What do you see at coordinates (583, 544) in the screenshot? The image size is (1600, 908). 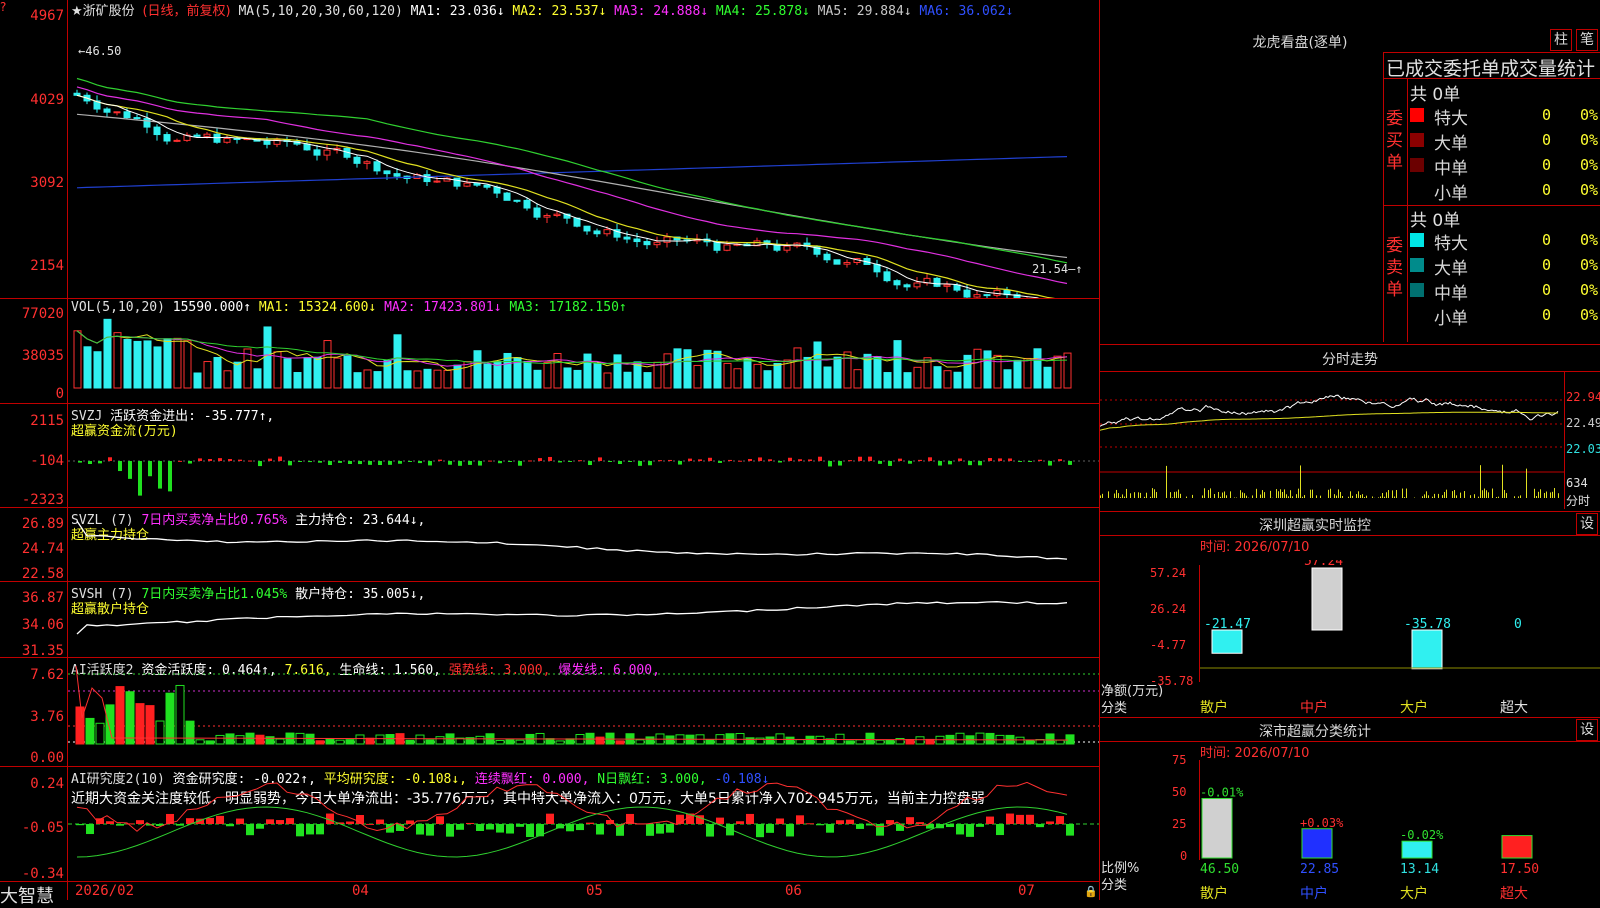 I see `svzl-chart` at bounding box center [583, 544].